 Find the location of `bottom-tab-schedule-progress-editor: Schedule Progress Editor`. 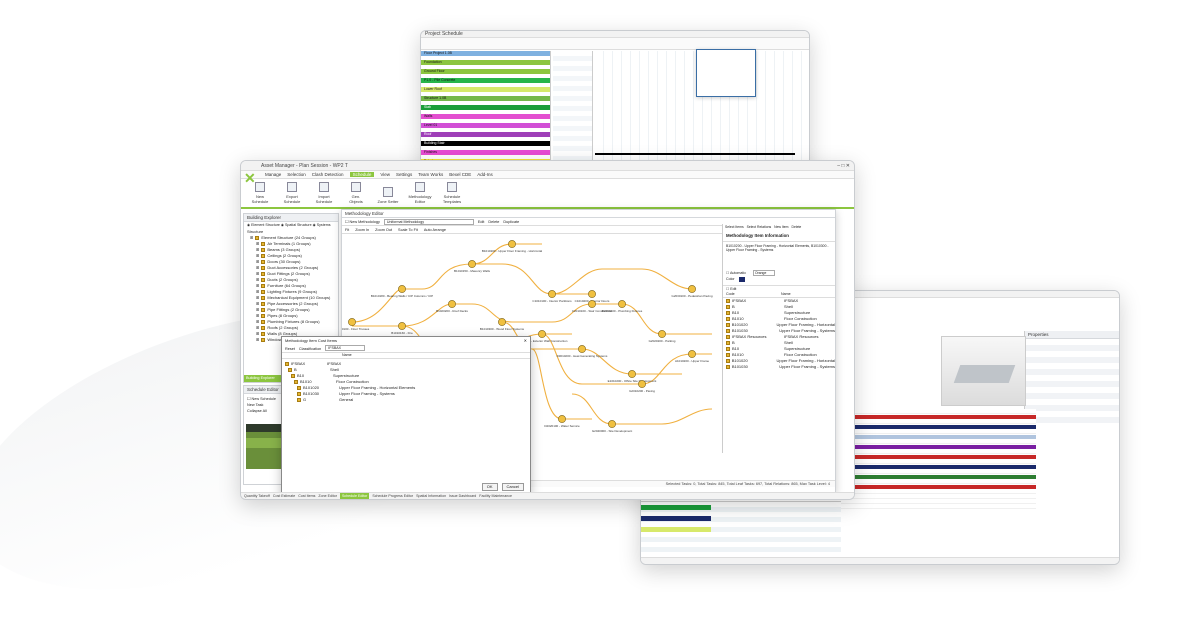

bottom-tab-schedule-progress-editor: Schedule Progress Editor is located at coordinates (392, 496).